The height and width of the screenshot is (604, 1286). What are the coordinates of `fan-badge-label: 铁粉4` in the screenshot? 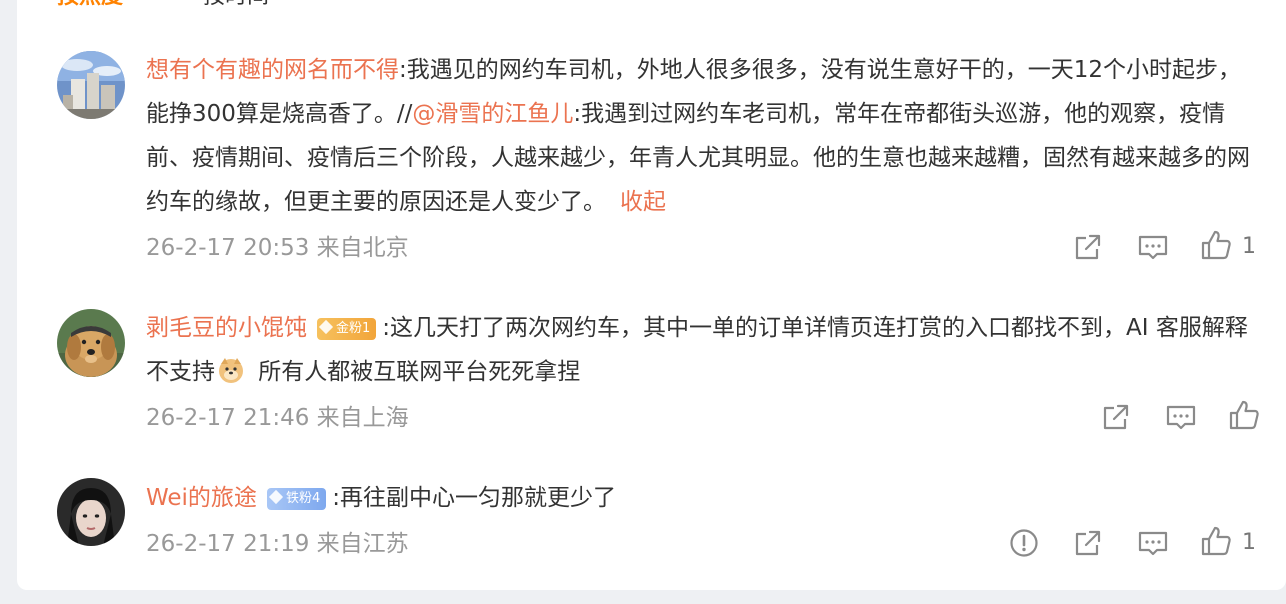 It's located at (303, 498).